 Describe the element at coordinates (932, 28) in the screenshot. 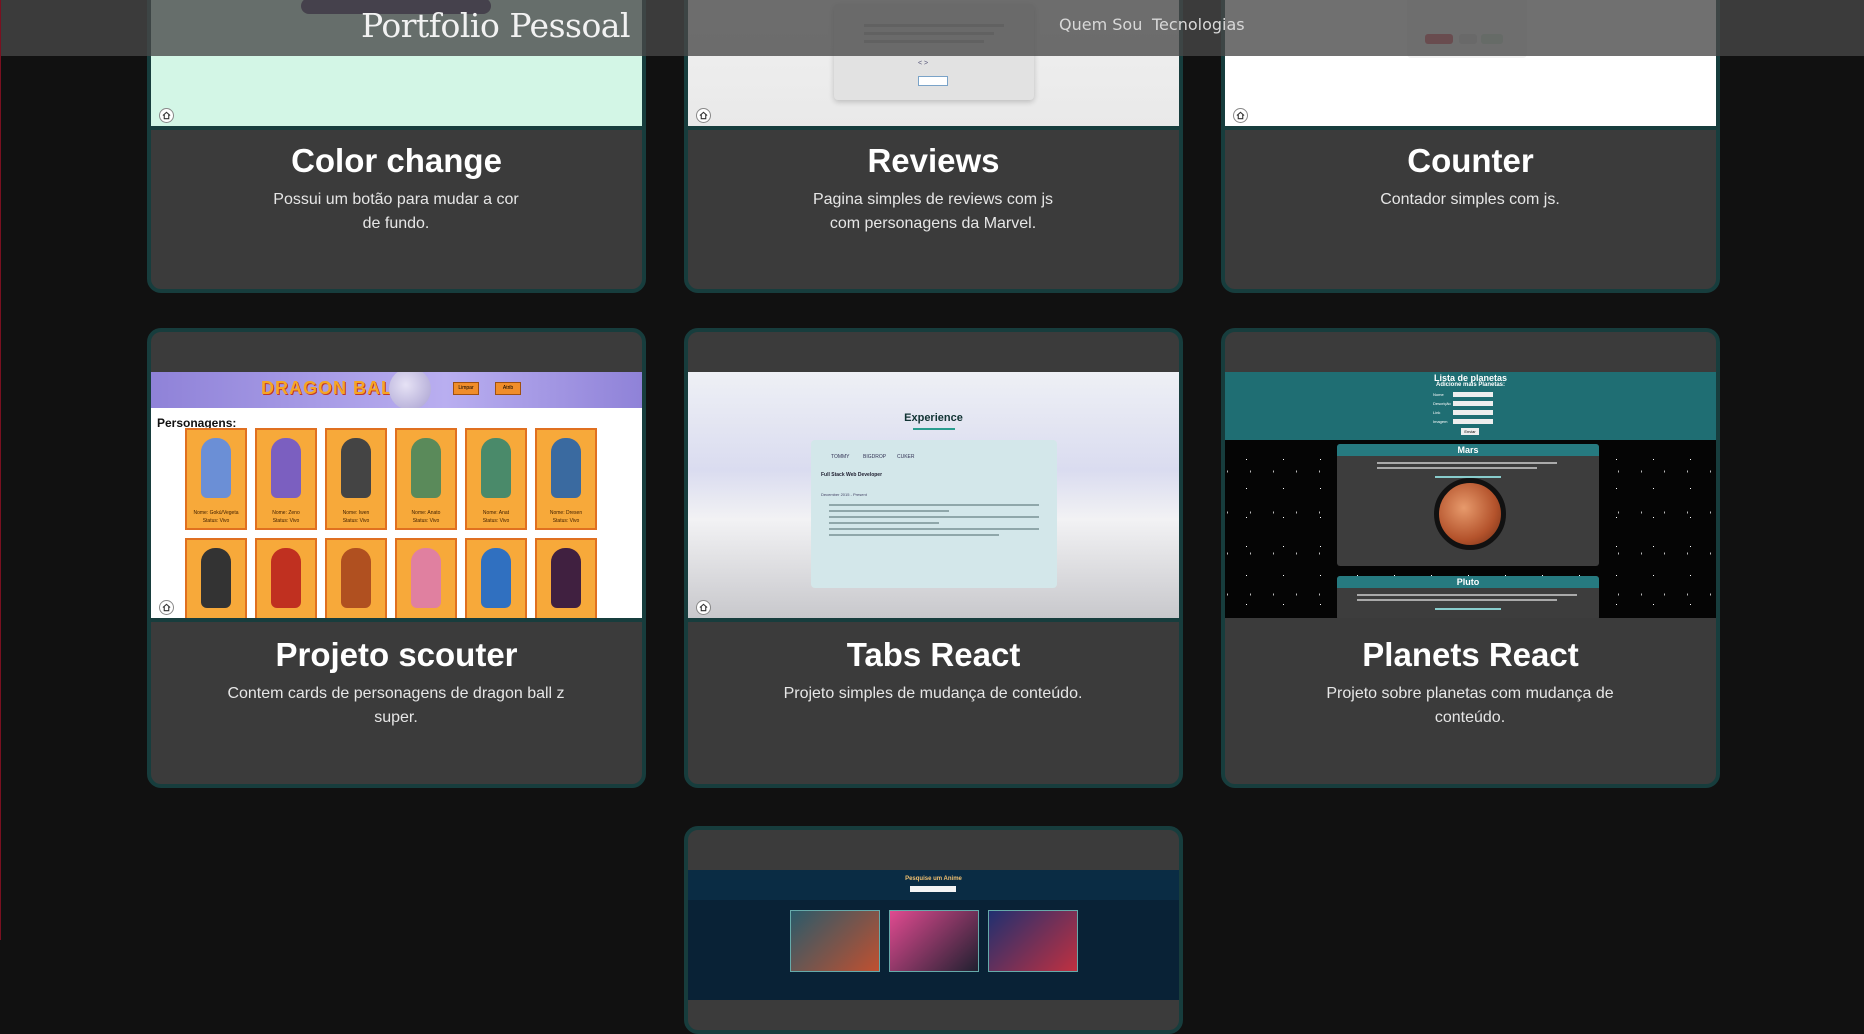

I see `navbar: Portfolio Pessoal Quem Sou Tecnologias` at that location.